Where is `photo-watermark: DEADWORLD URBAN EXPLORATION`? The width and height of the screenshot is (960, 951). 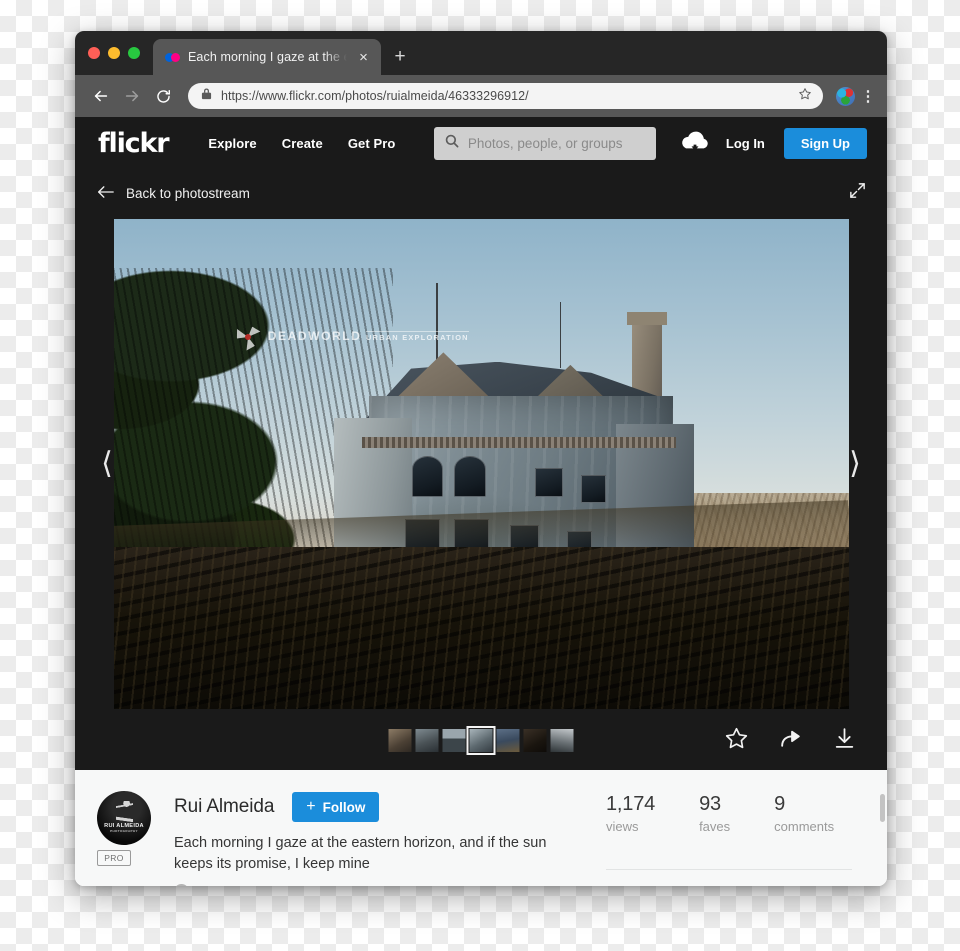
photo-watermark: DEADWORLD URBAN EXPLORATION is located at coordinates (352, 337).